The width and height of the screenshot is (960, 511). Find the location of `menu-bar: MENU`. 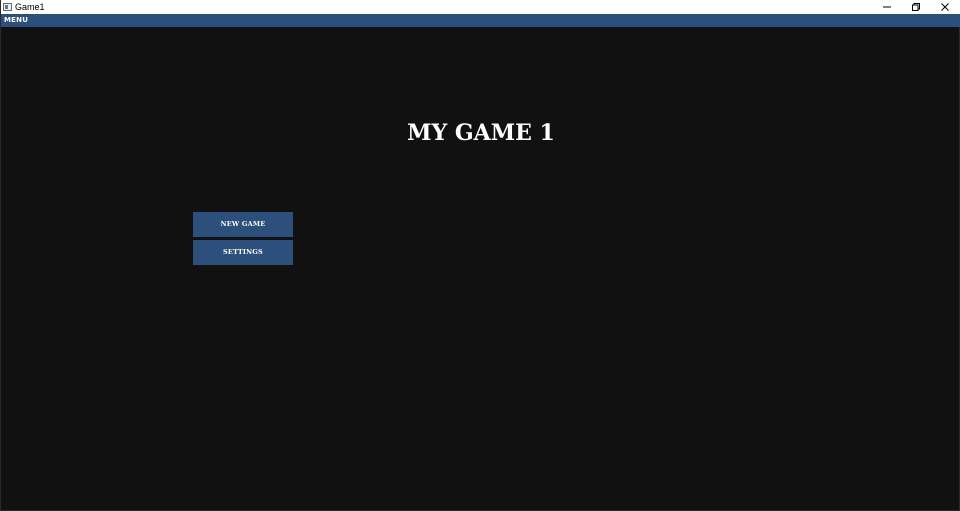

menu-bar: MENU is located at coordinates (480, 20).